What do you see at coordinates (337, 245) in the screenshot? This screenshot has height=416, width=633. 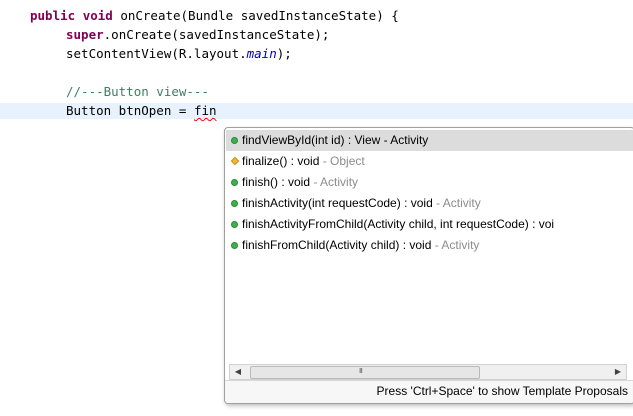 I see `proposal-label: finishFromChild(Activity child) : void` at bounding box center [337, 245].